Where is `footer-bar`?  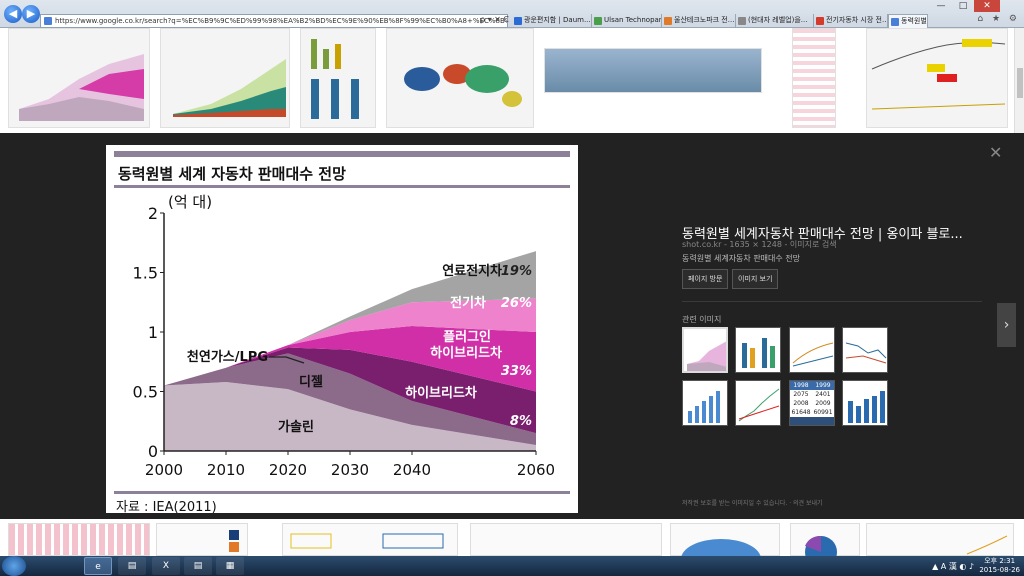 footer-bar is located at coordinates (342, 492).